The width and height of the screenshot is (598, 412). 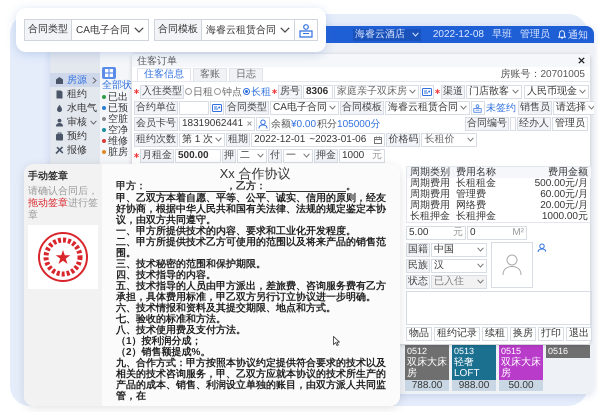 I want to click on field-label: 租约次数, so click(x=156, y=139).